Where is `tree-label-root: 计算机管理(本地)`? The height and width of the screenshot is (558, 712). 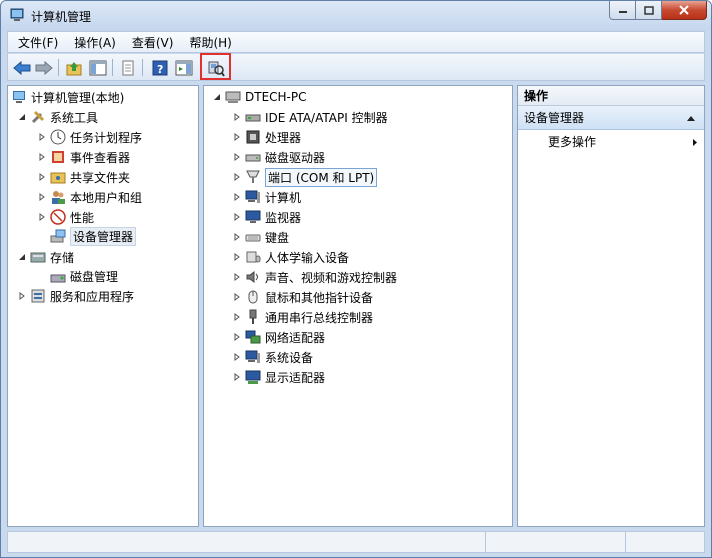 tree-label-root: 计算机管理(本地) is located at coordinates (78, 97).